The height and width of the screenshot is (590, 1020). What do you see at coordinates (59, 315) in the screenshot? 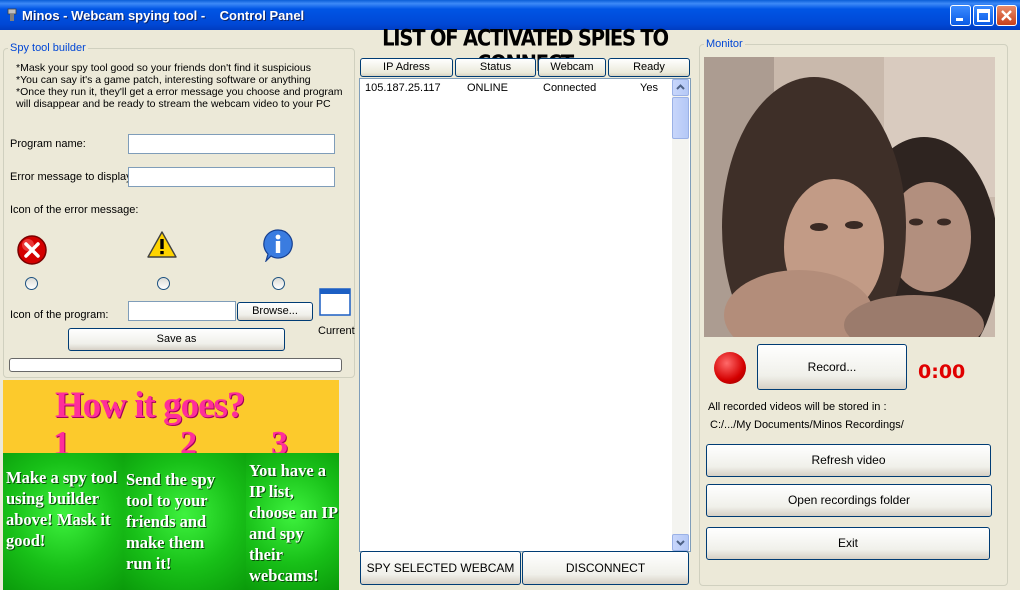
I see `program-icon-label: Icon of the program:` at bounding box center [59, 315].